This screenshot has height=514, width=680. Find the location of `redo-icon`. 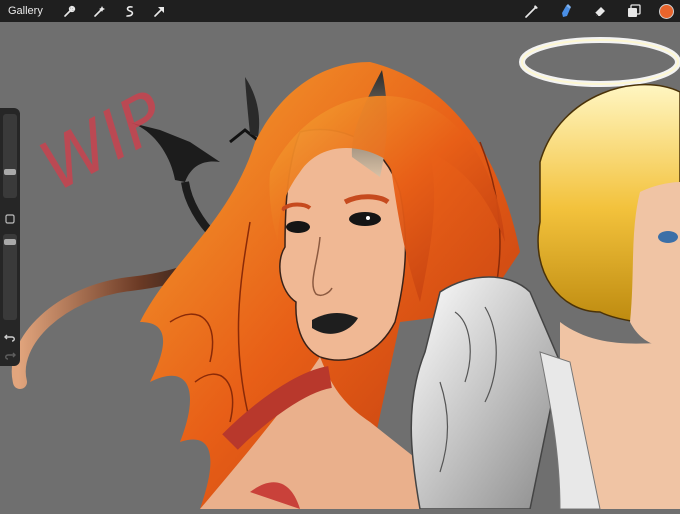

redo-icon is located at coordinates (10, 355).